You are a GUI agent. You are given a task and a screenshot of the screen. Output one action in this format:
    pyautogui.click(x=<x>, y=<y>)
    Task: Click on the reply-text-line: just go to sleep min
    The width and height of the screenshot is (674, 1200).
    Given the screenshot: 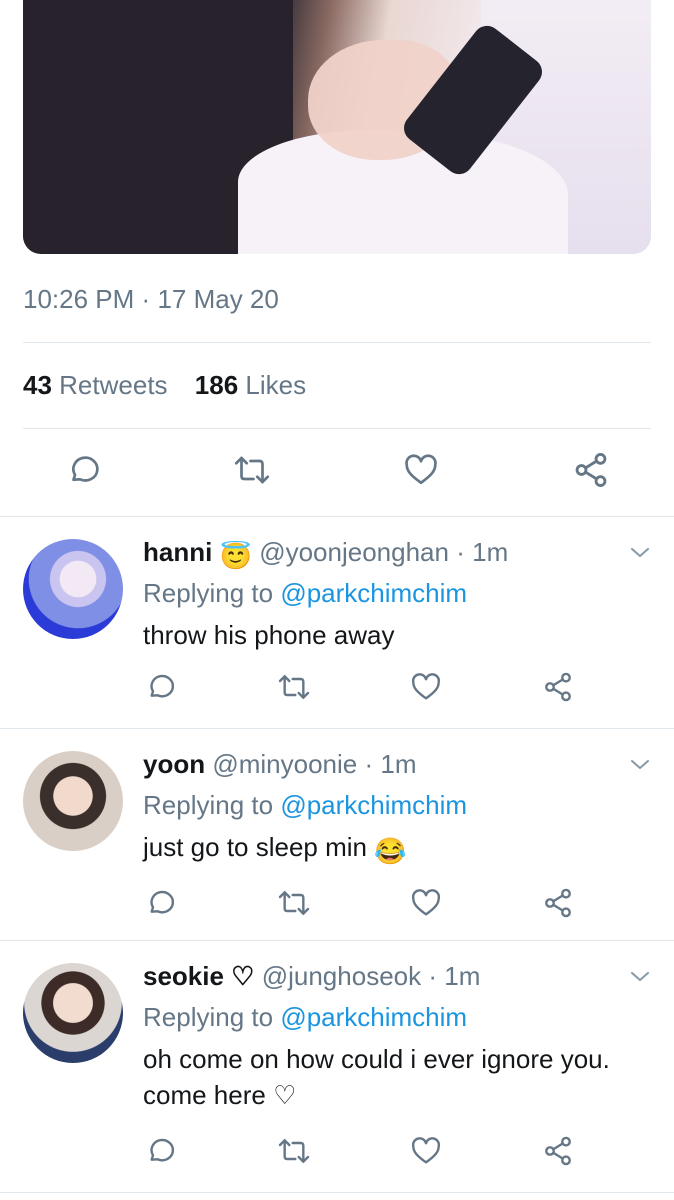 What is the action you would take?
    pyautogui.click(x=255, y=847)
    